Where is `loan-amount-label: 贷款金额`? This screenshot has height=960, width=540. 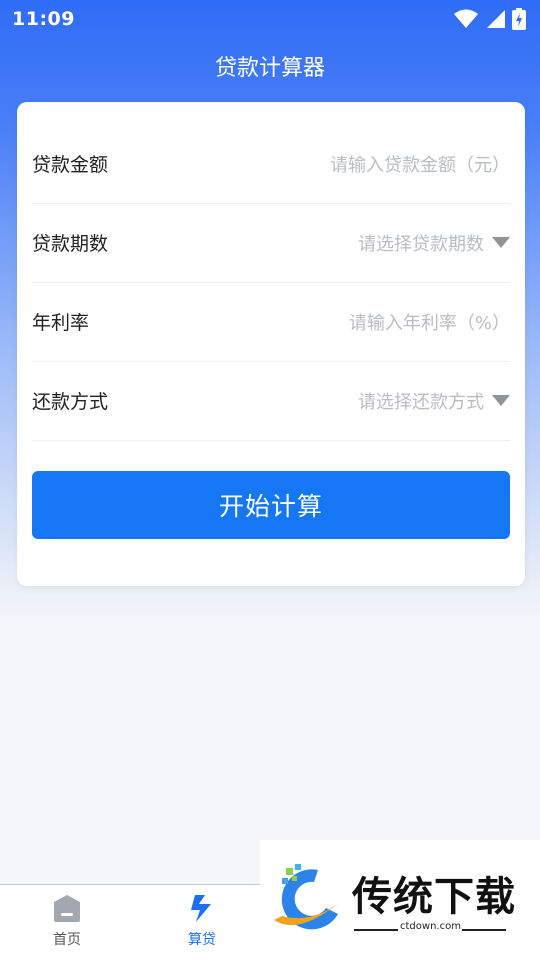
loan-amount-label: 贷款金额 is located at coordinates (70, 165).